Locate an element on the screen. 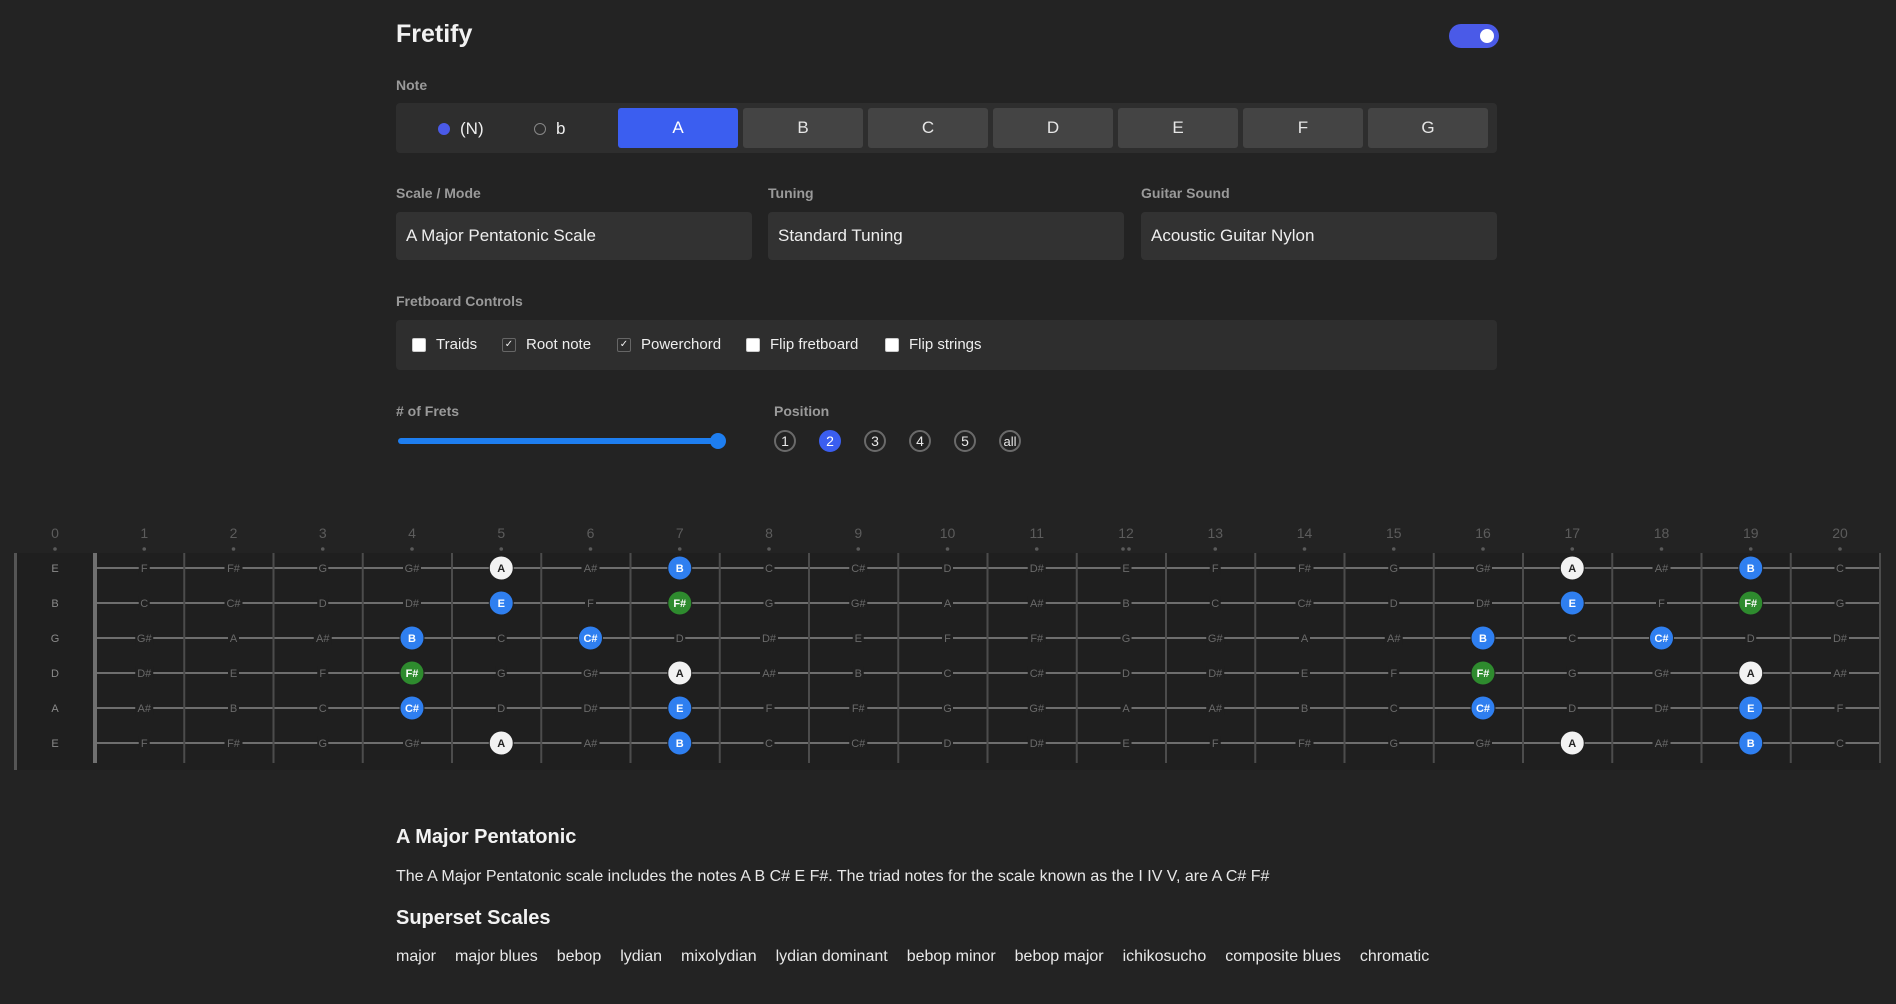  radio-flat-dot is located at coordinates (540, 129).